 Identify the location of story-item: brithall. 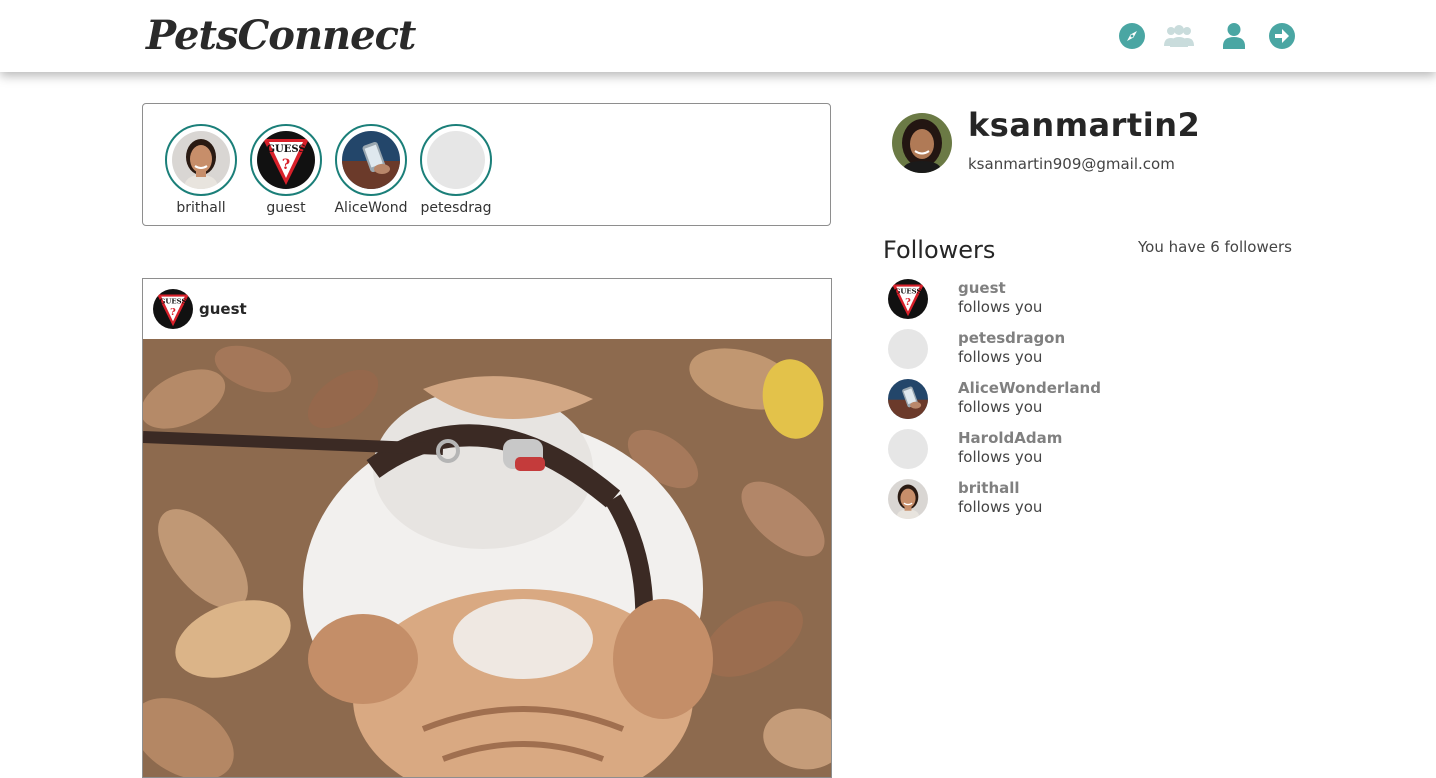
(201, 170).